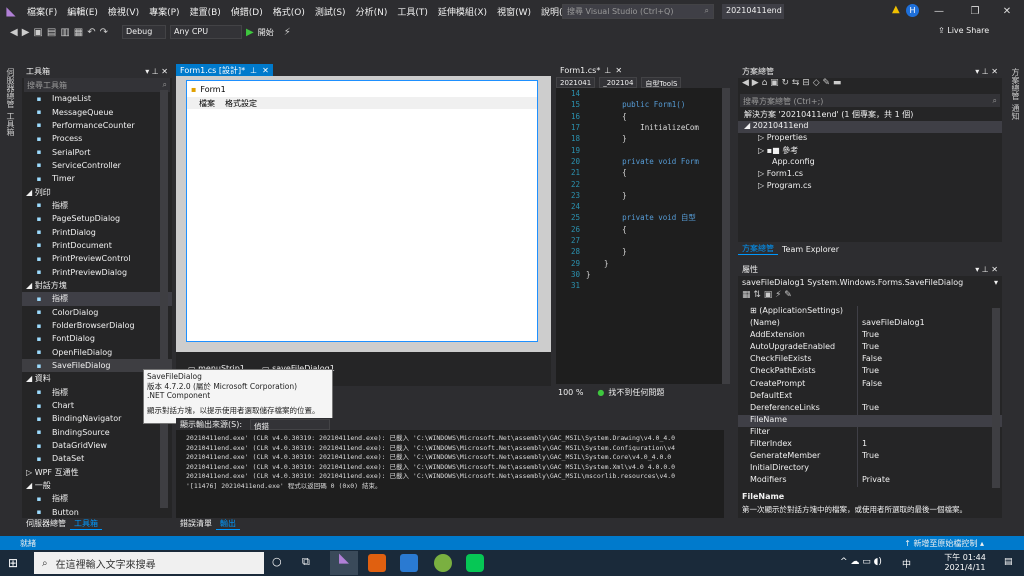 This screenshot has height=576, width=1024. Describe the element at coordinates (144, 32) in the screenshot. I see `config-select: Debug` at that location.